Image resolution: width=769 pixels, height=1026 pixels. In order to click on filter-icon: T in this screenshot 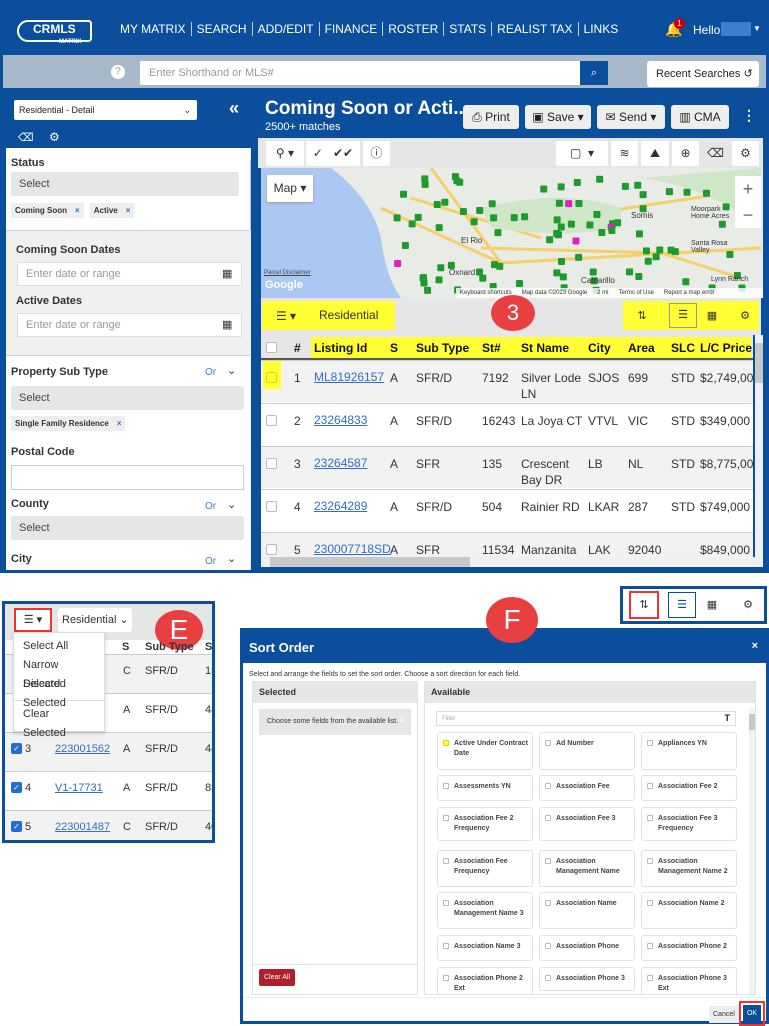, I will do `click(728, 718)`.